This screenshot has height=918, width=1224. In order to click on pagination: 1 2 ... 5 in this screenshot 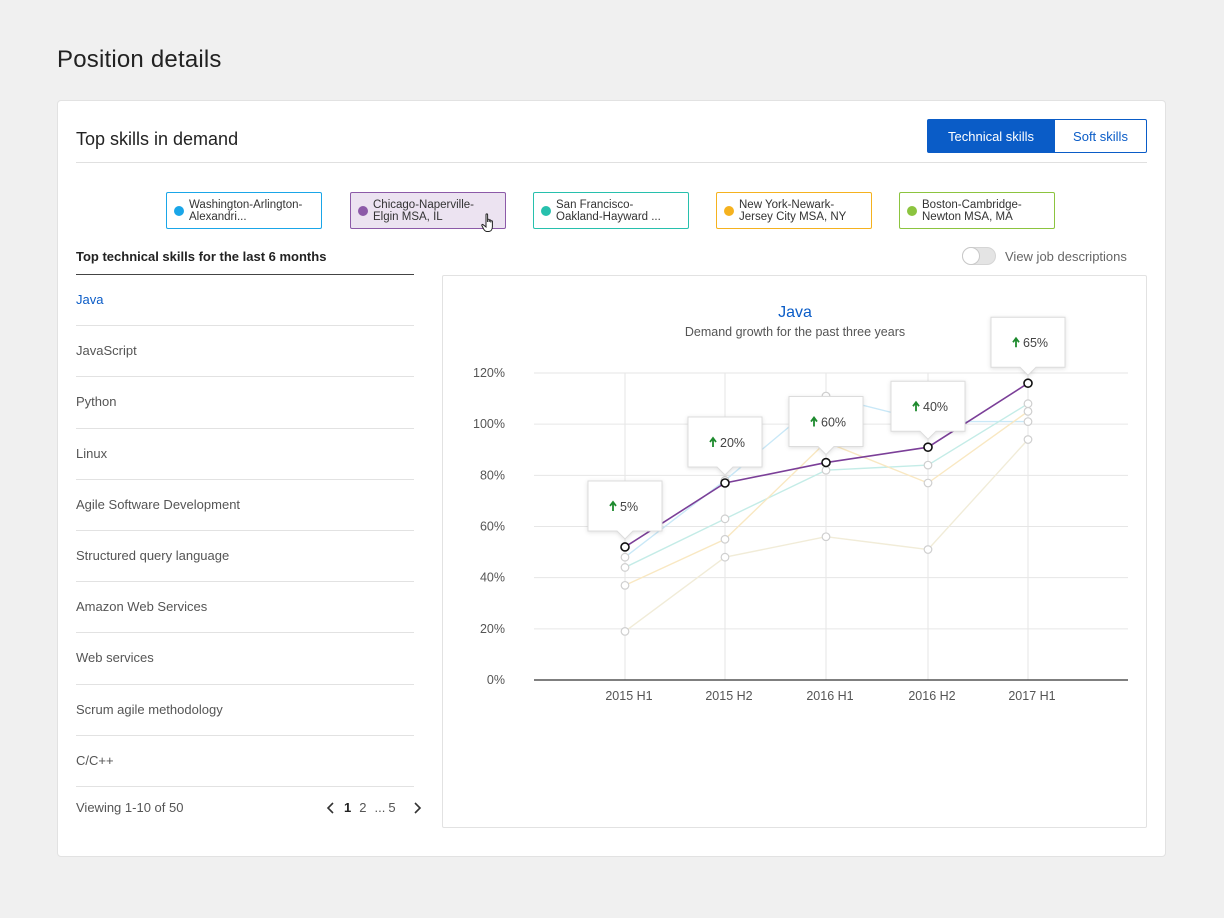, I will do `click(374, 807)`.